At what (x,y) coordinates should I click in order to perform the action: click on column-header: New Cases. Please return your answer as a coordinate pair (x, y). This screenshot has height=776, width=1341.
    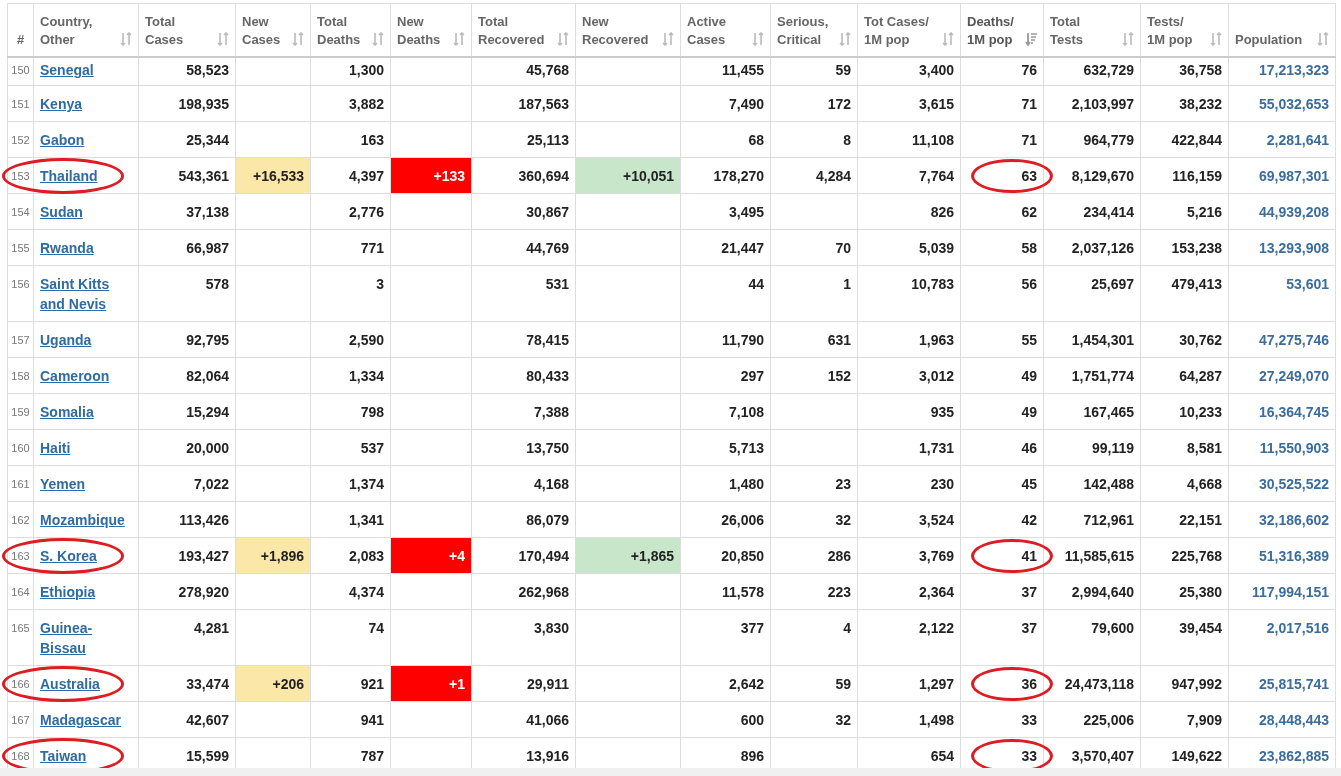
    Looking at the image, I should click on (273, 30).